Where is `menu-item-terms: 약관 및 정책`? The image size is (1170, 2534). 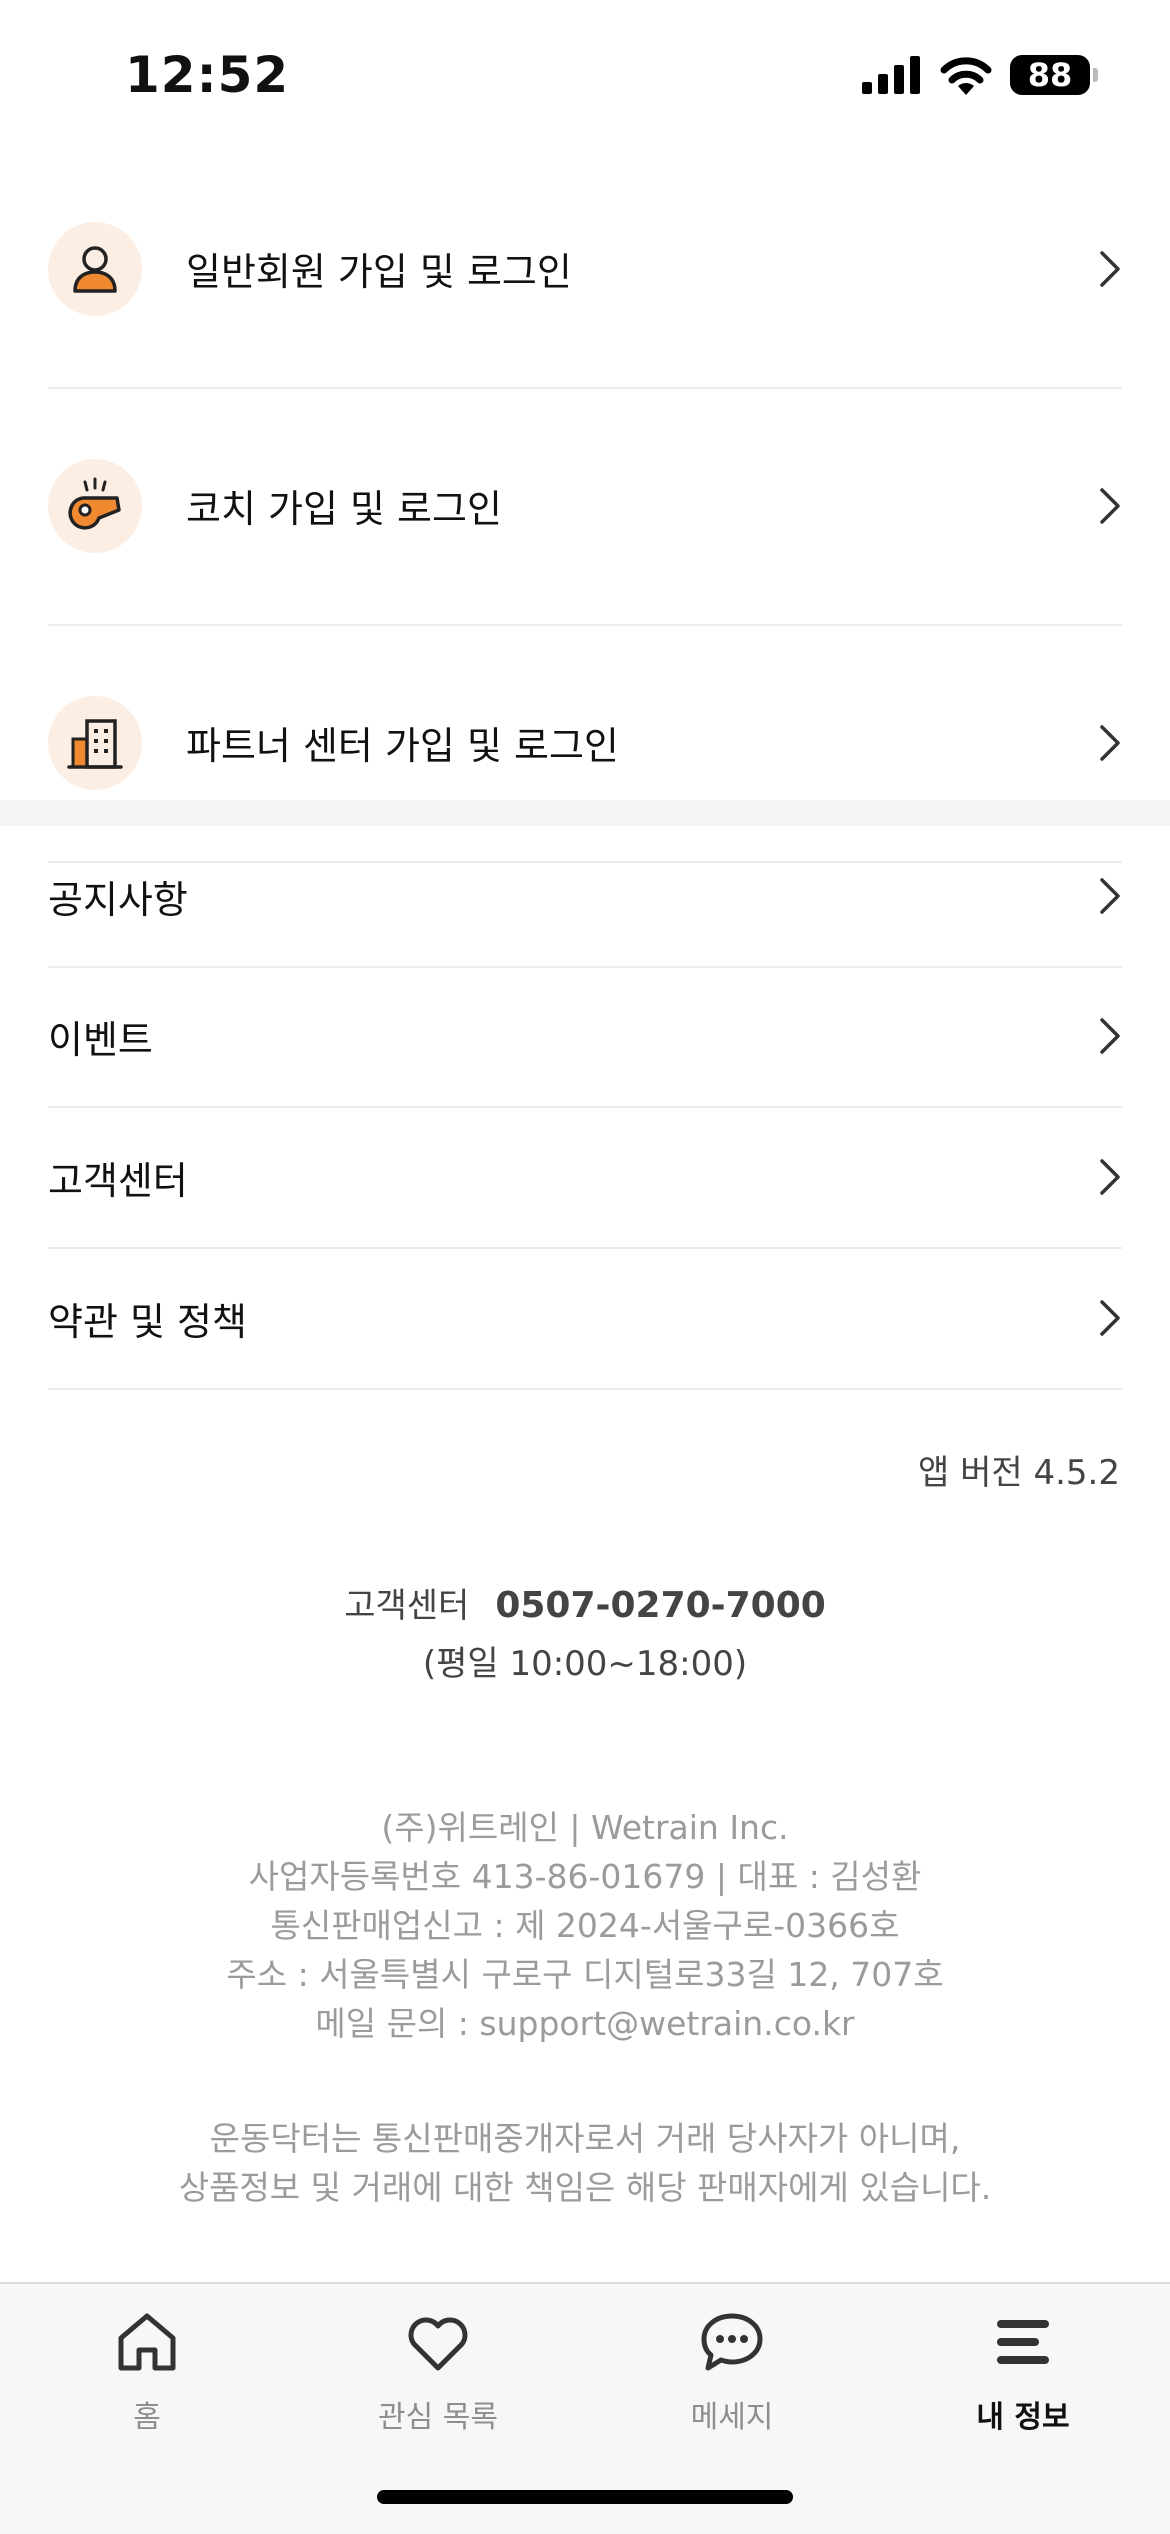 menu-item-terms: 약관 및 정책 is located at coordinates (585, 1319).